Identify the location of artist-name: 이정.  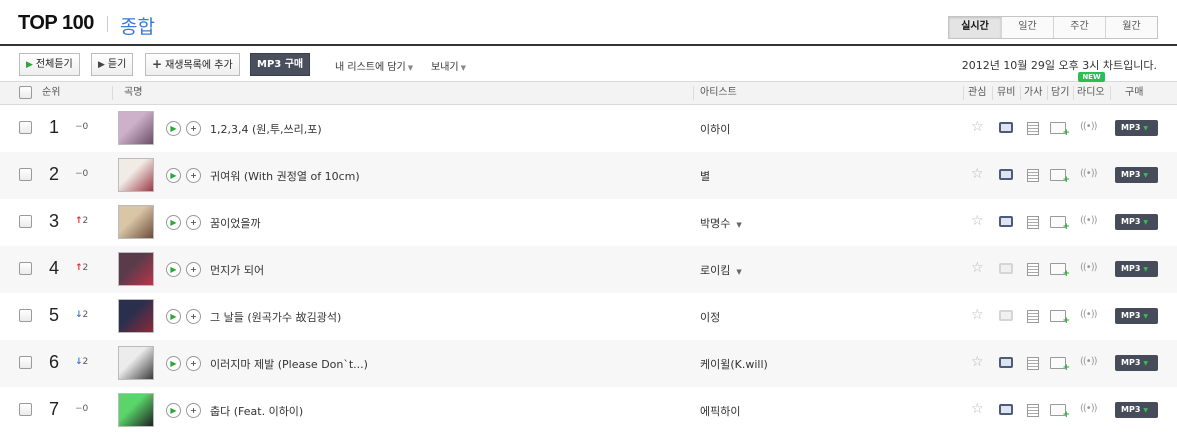
(710, 317).